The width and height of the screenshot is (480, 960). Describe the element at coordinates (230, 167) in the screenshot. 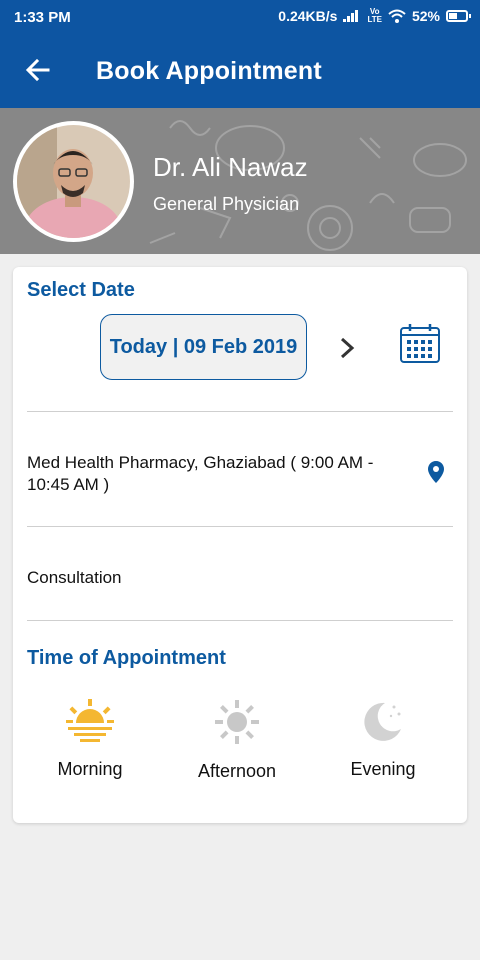

I see `doctor-name: Dr. Ali Nawaz` at that location.